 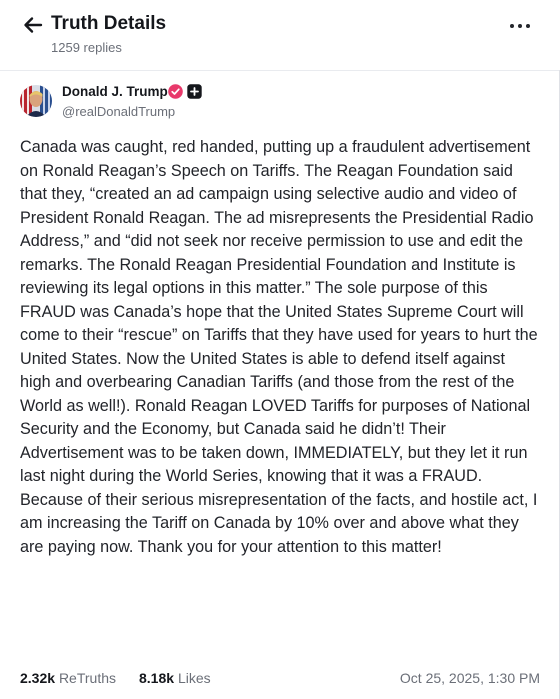 I want to click on page-header: Truth Details 1259 replies, so click(x=280, y=35).